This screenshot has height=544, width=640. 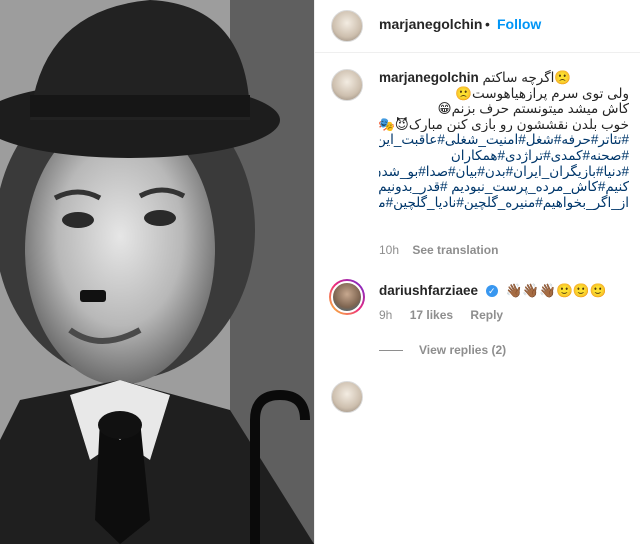 I want to click on caption-meta: 10h See translation, so click(x=443, y=250).